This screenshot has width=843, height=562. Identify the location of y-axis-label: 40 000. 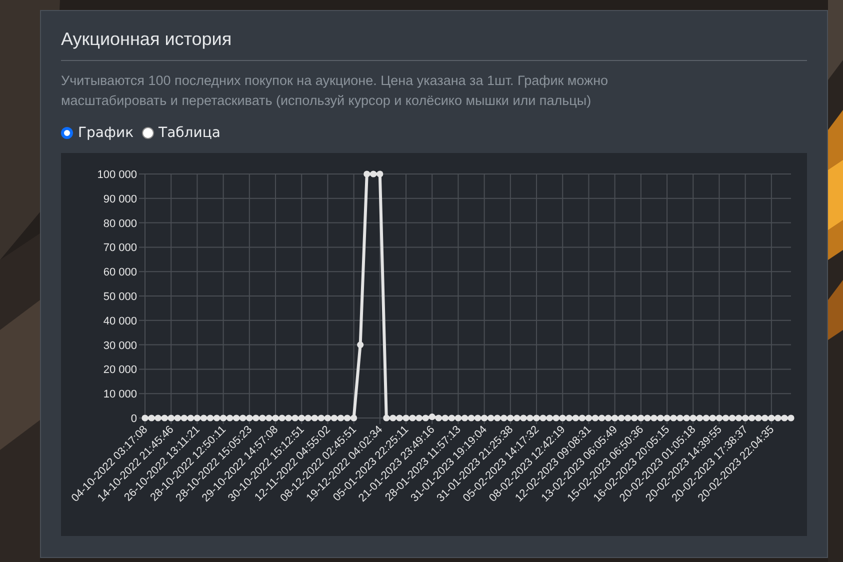
(120, 321).